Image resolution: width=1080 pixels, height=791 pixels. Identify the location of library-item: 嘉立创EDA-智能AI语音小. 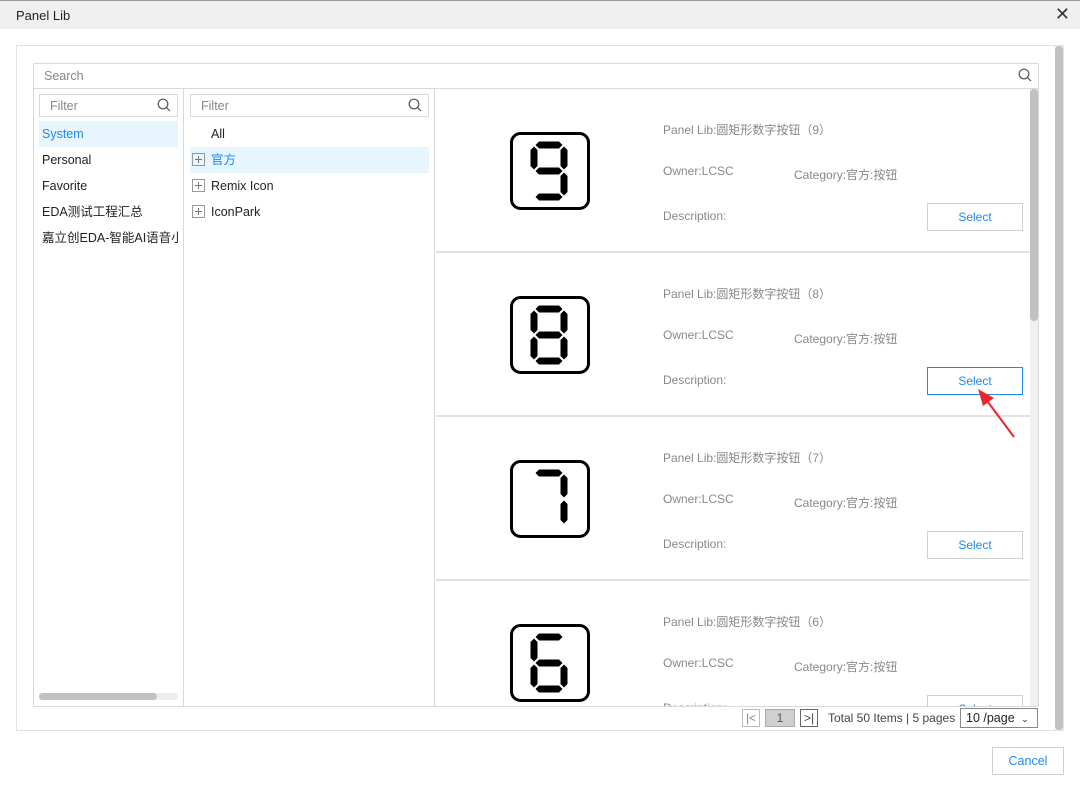
(108, 238).